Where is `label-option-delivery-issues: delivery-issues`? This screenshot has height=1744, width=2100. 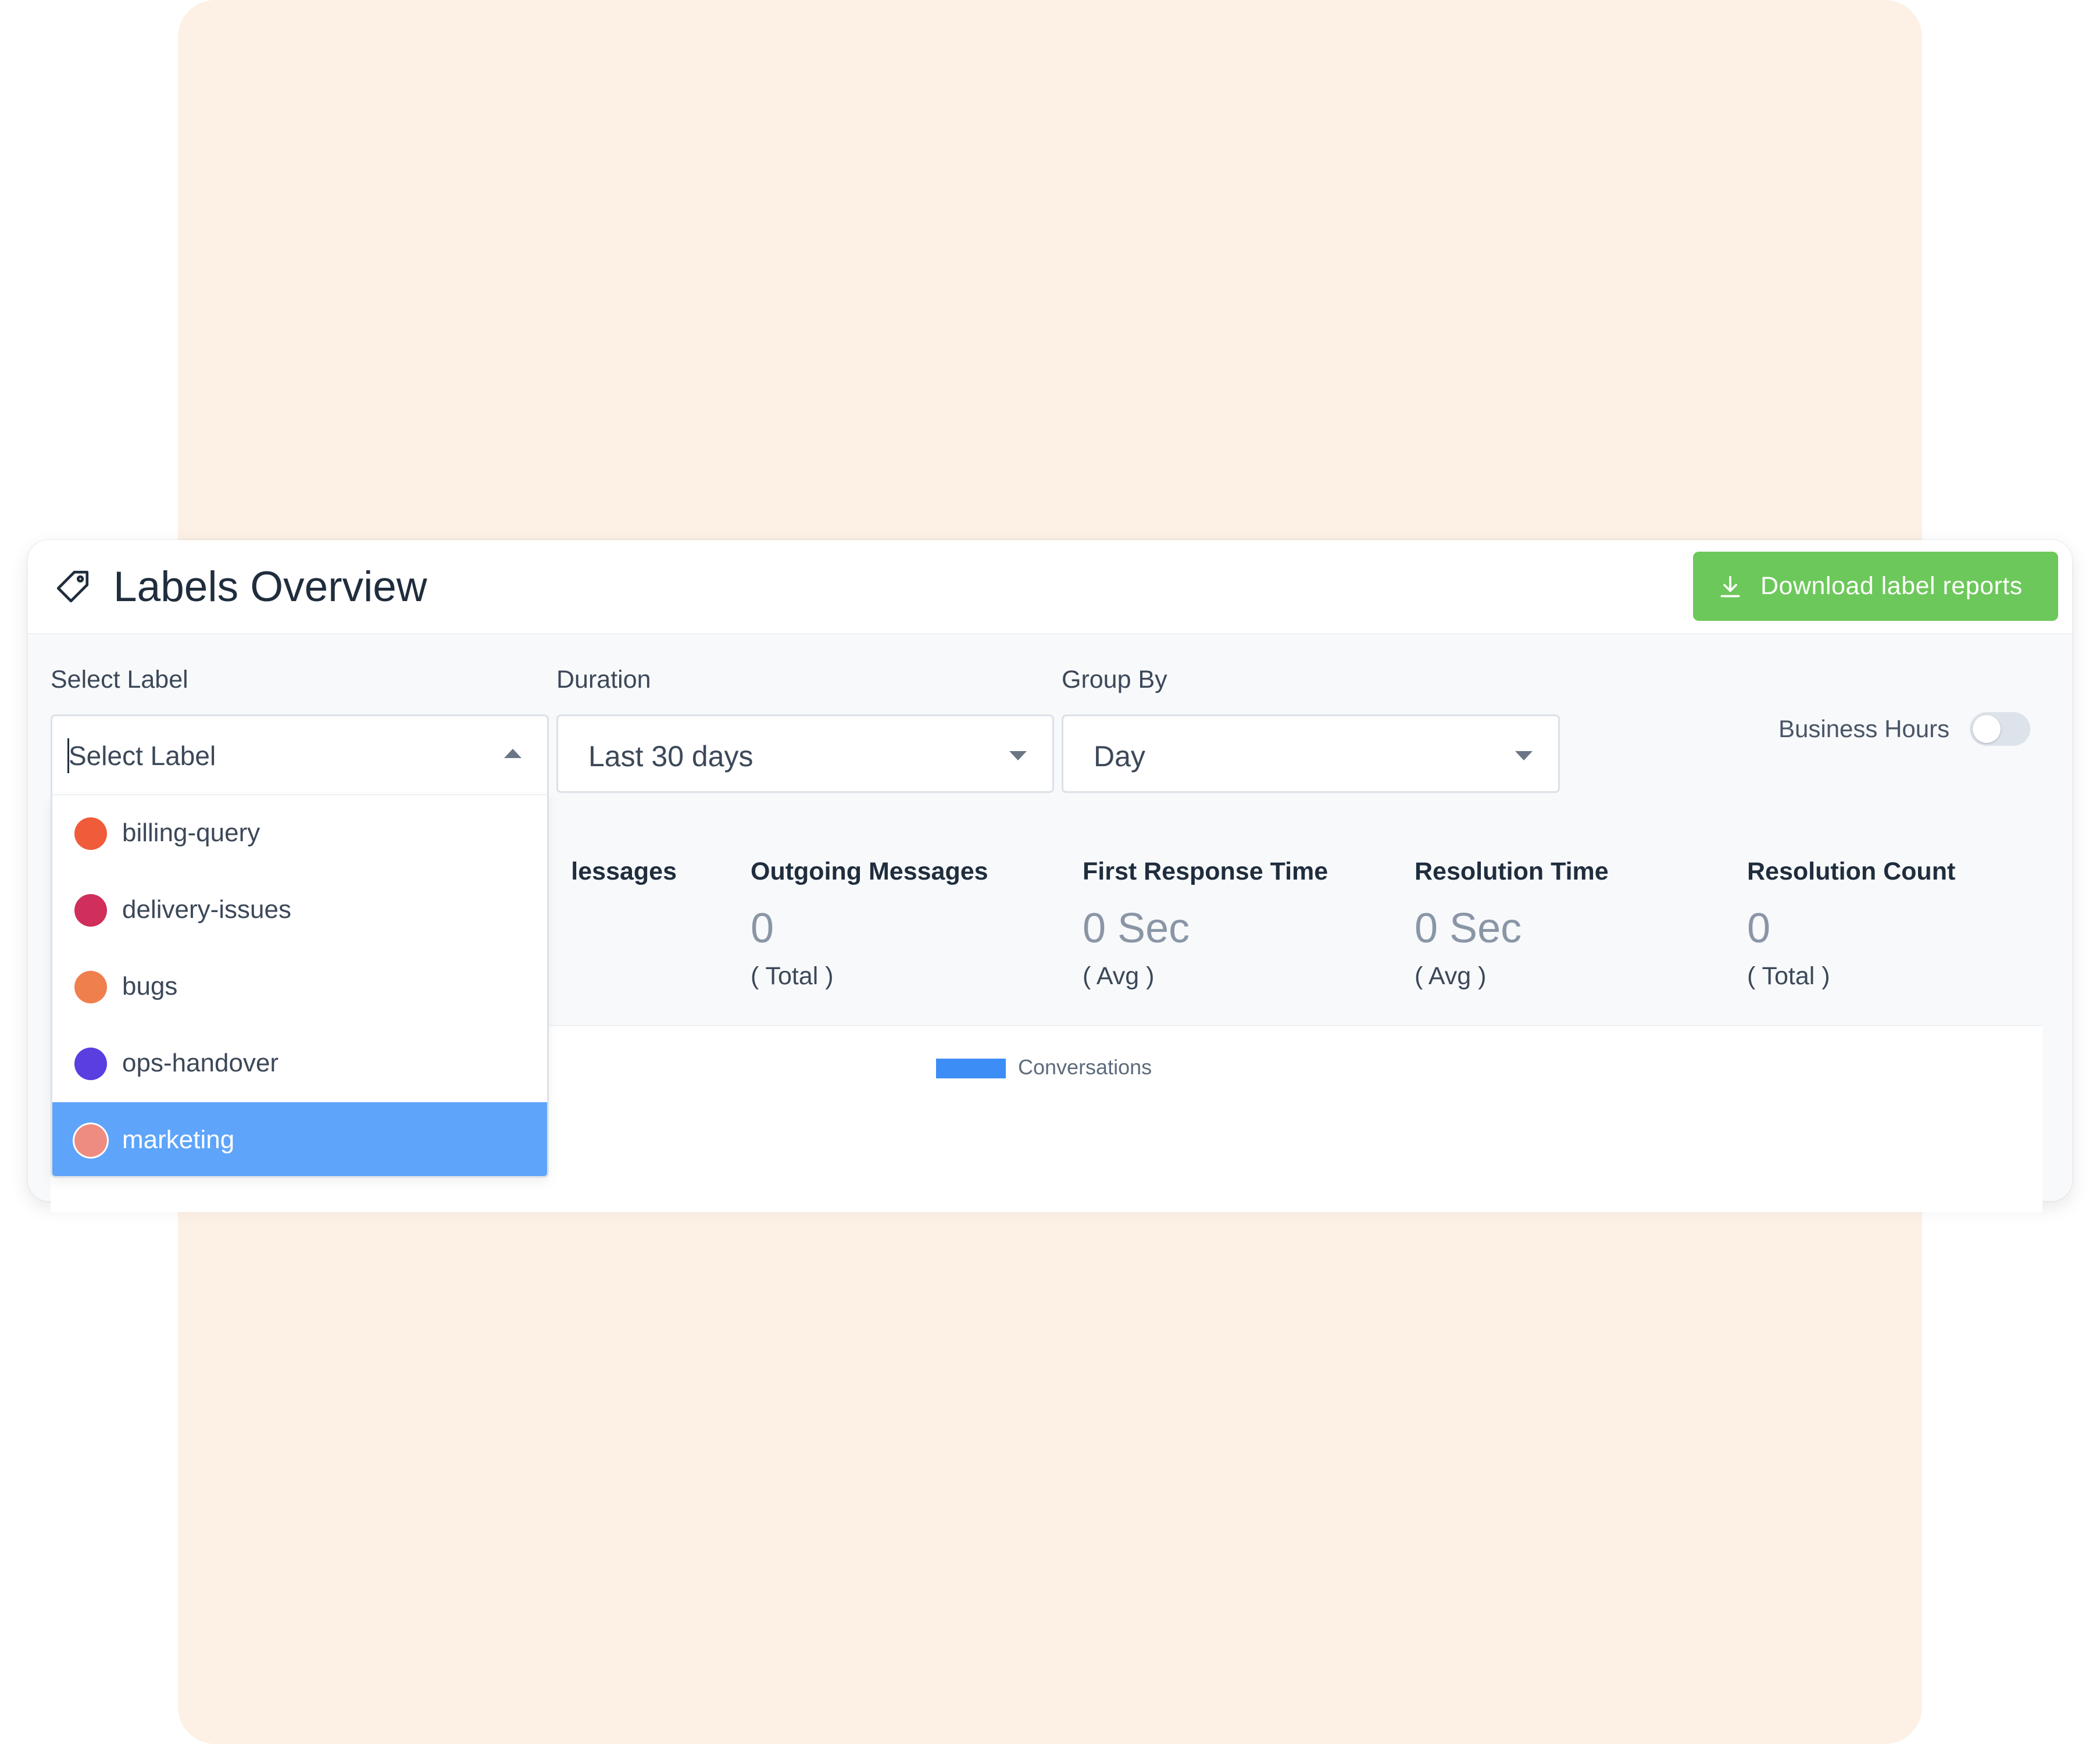 label-option-delivery-issues: delivery-issues is located at coordinates (299, 911).